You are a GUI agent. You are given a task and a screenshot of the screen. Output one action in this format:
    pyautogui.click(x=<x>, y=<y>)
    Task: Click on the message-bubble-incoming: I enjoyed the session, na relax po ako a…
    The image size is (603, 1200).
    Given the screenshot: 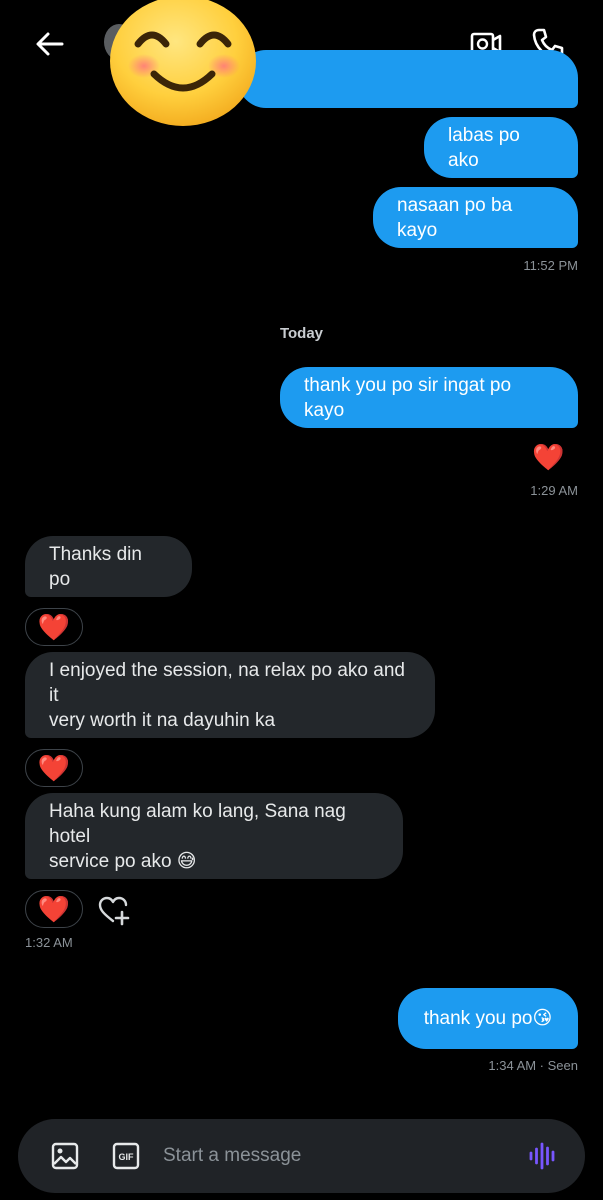 What is the action you would take?
    pyautogui.click(x=230, y=695)
    